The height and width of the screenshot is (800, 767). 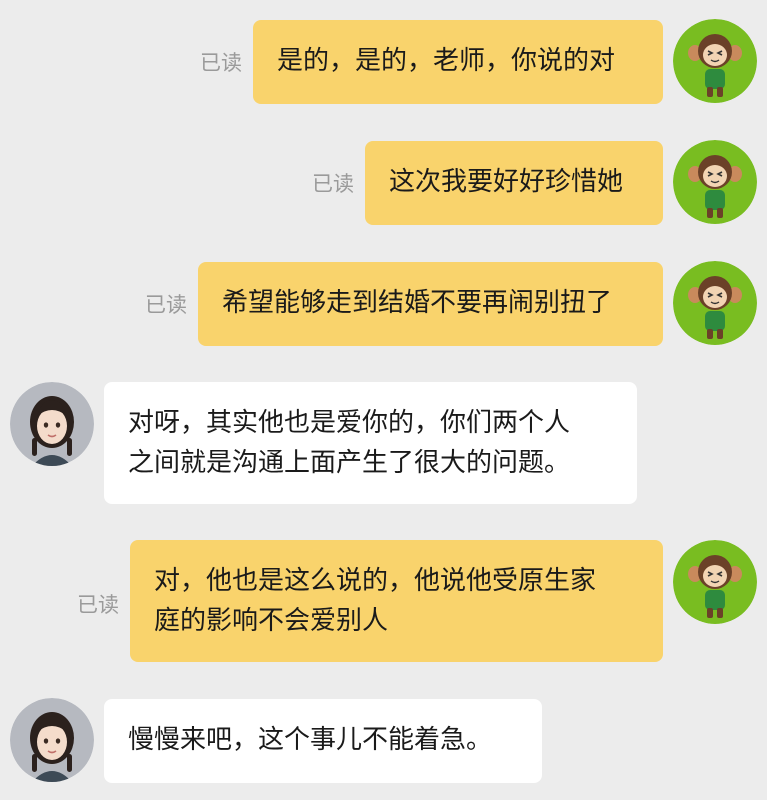 What do you see at coordinates (430, 304) in the screenshot?
I see `message-bubble-outgoing: 希望能够走到结婚不要再闹别扭了` at bounding box center [430, 304].